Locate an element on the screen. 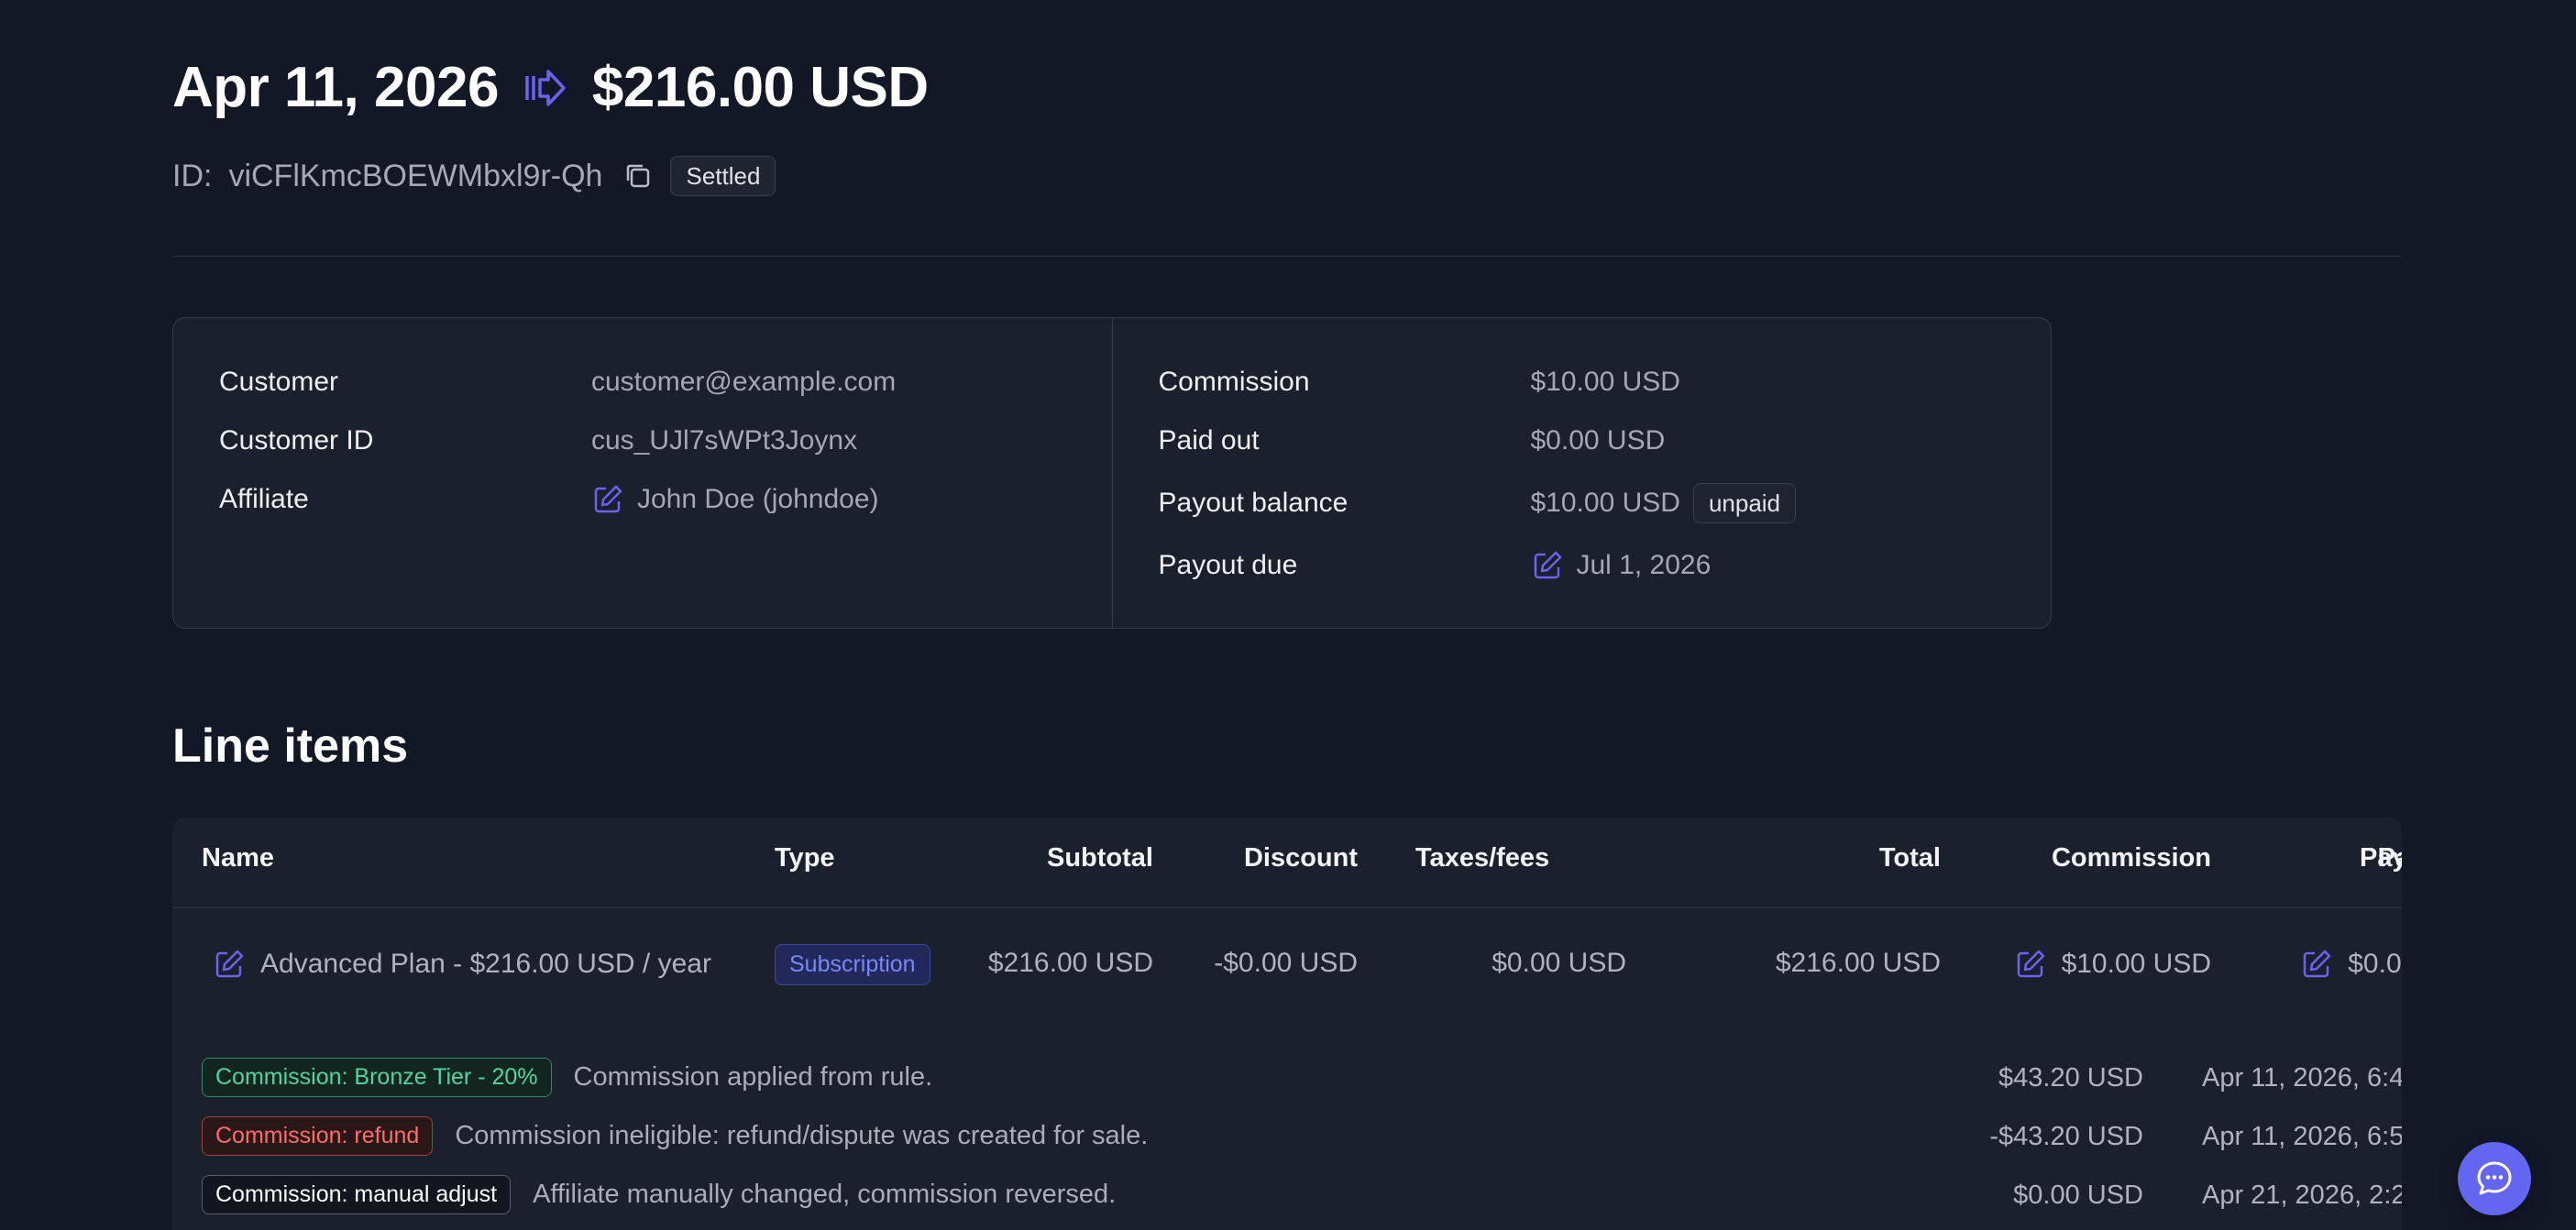  line-item-name-text: Advanced Plan - $216.00 USD / year is located at coordinates (485, 964).